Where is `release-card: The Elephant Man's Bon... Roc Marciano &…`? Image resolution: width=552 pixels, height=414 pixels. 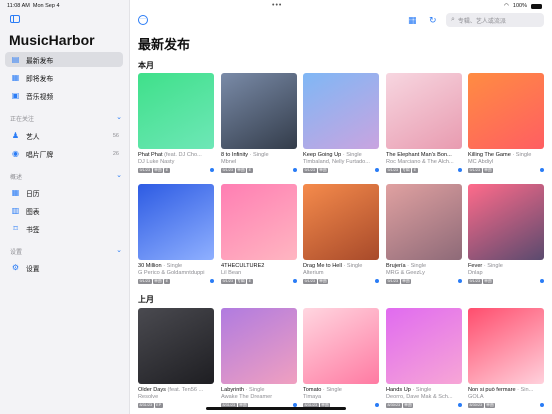
release-card: The Elephant Man's Bon... Roc Marciano &… is located at coordinates (424, 123).